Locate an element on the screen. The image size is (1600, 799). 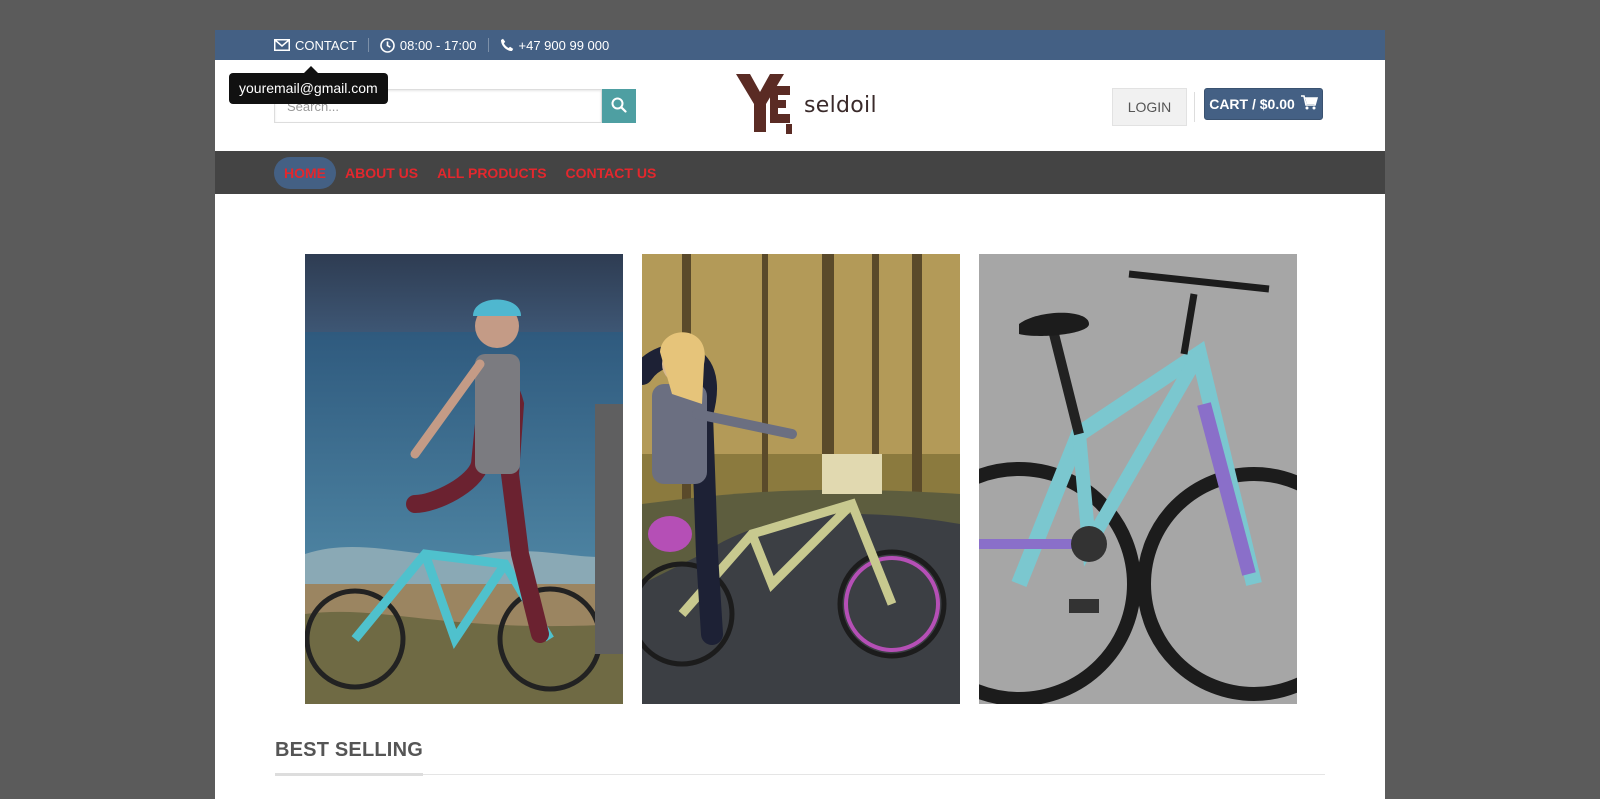
clock-icon is located at coordinates (387, 45).